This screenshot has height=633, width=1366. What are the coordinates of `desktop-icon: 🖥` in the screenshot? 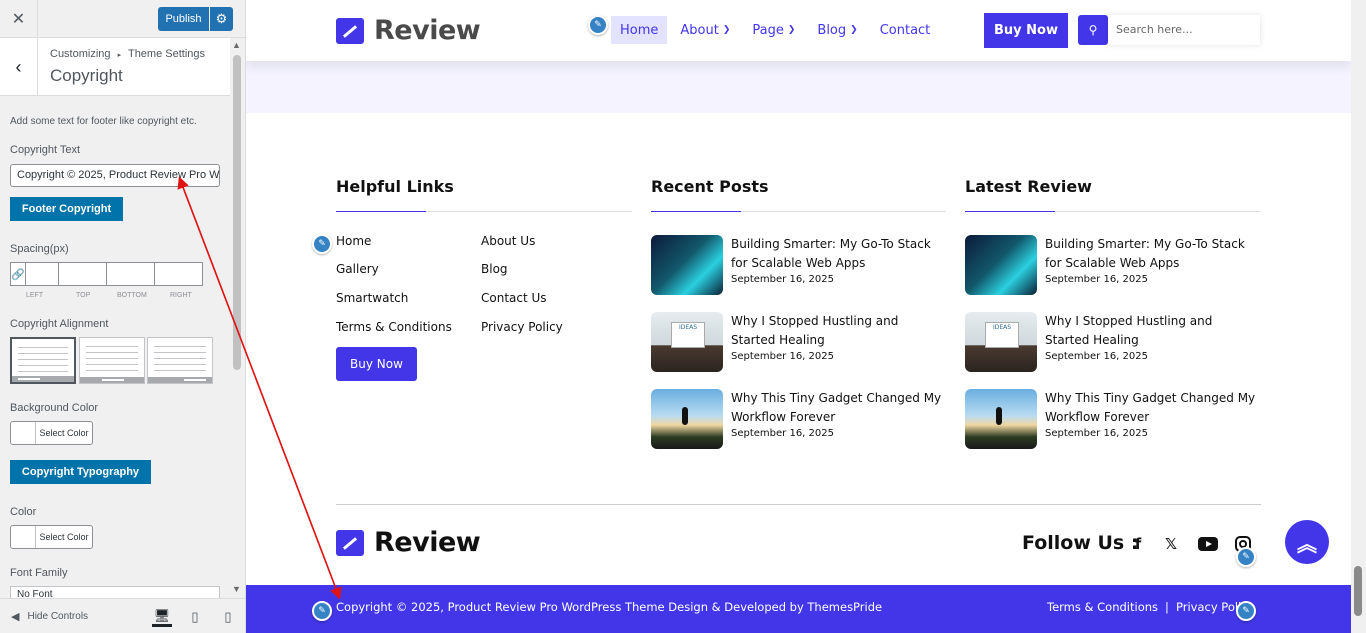 It's located at (162, 617).